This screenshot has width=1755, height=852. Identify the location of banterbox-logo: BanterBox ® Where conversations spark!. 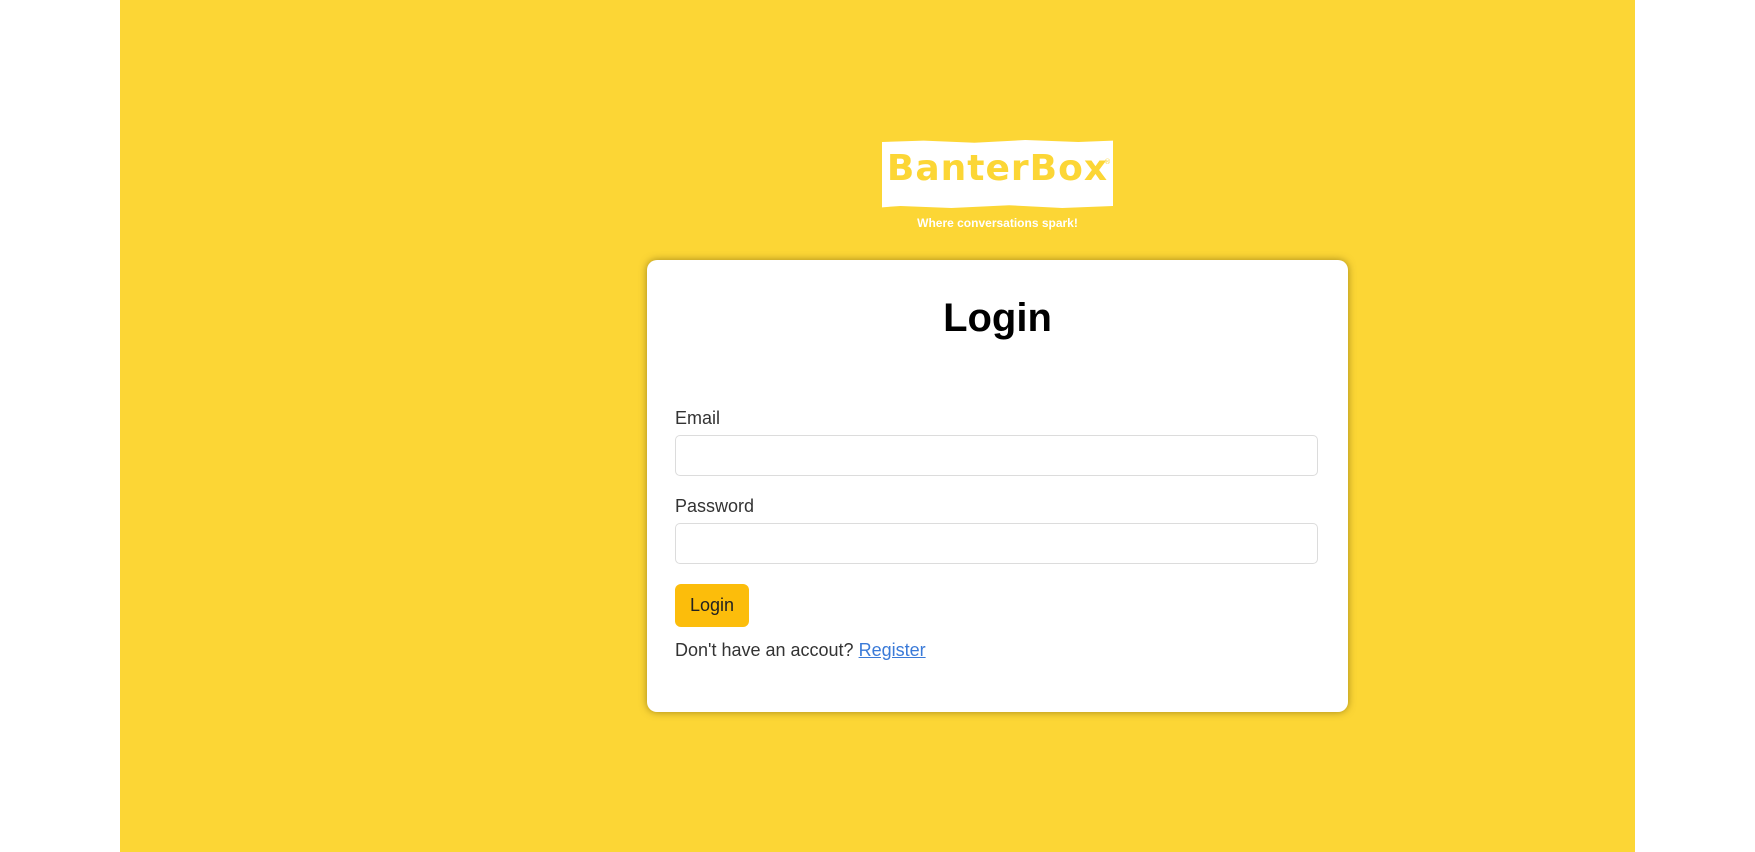
(997, 188).